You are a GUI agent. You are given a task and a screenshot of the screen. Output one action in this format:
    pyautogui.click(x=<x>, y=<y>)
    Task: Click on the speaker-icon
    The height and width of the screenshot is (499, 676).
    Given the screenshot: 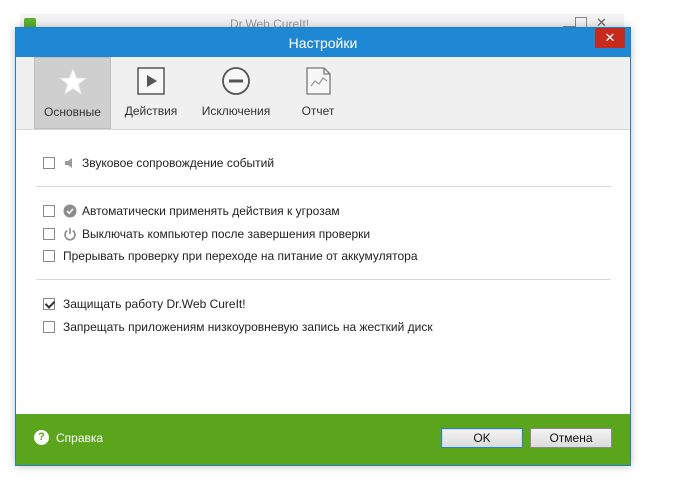 What is the action you would take?
    pyautogui.click(x=70, y=163)
    